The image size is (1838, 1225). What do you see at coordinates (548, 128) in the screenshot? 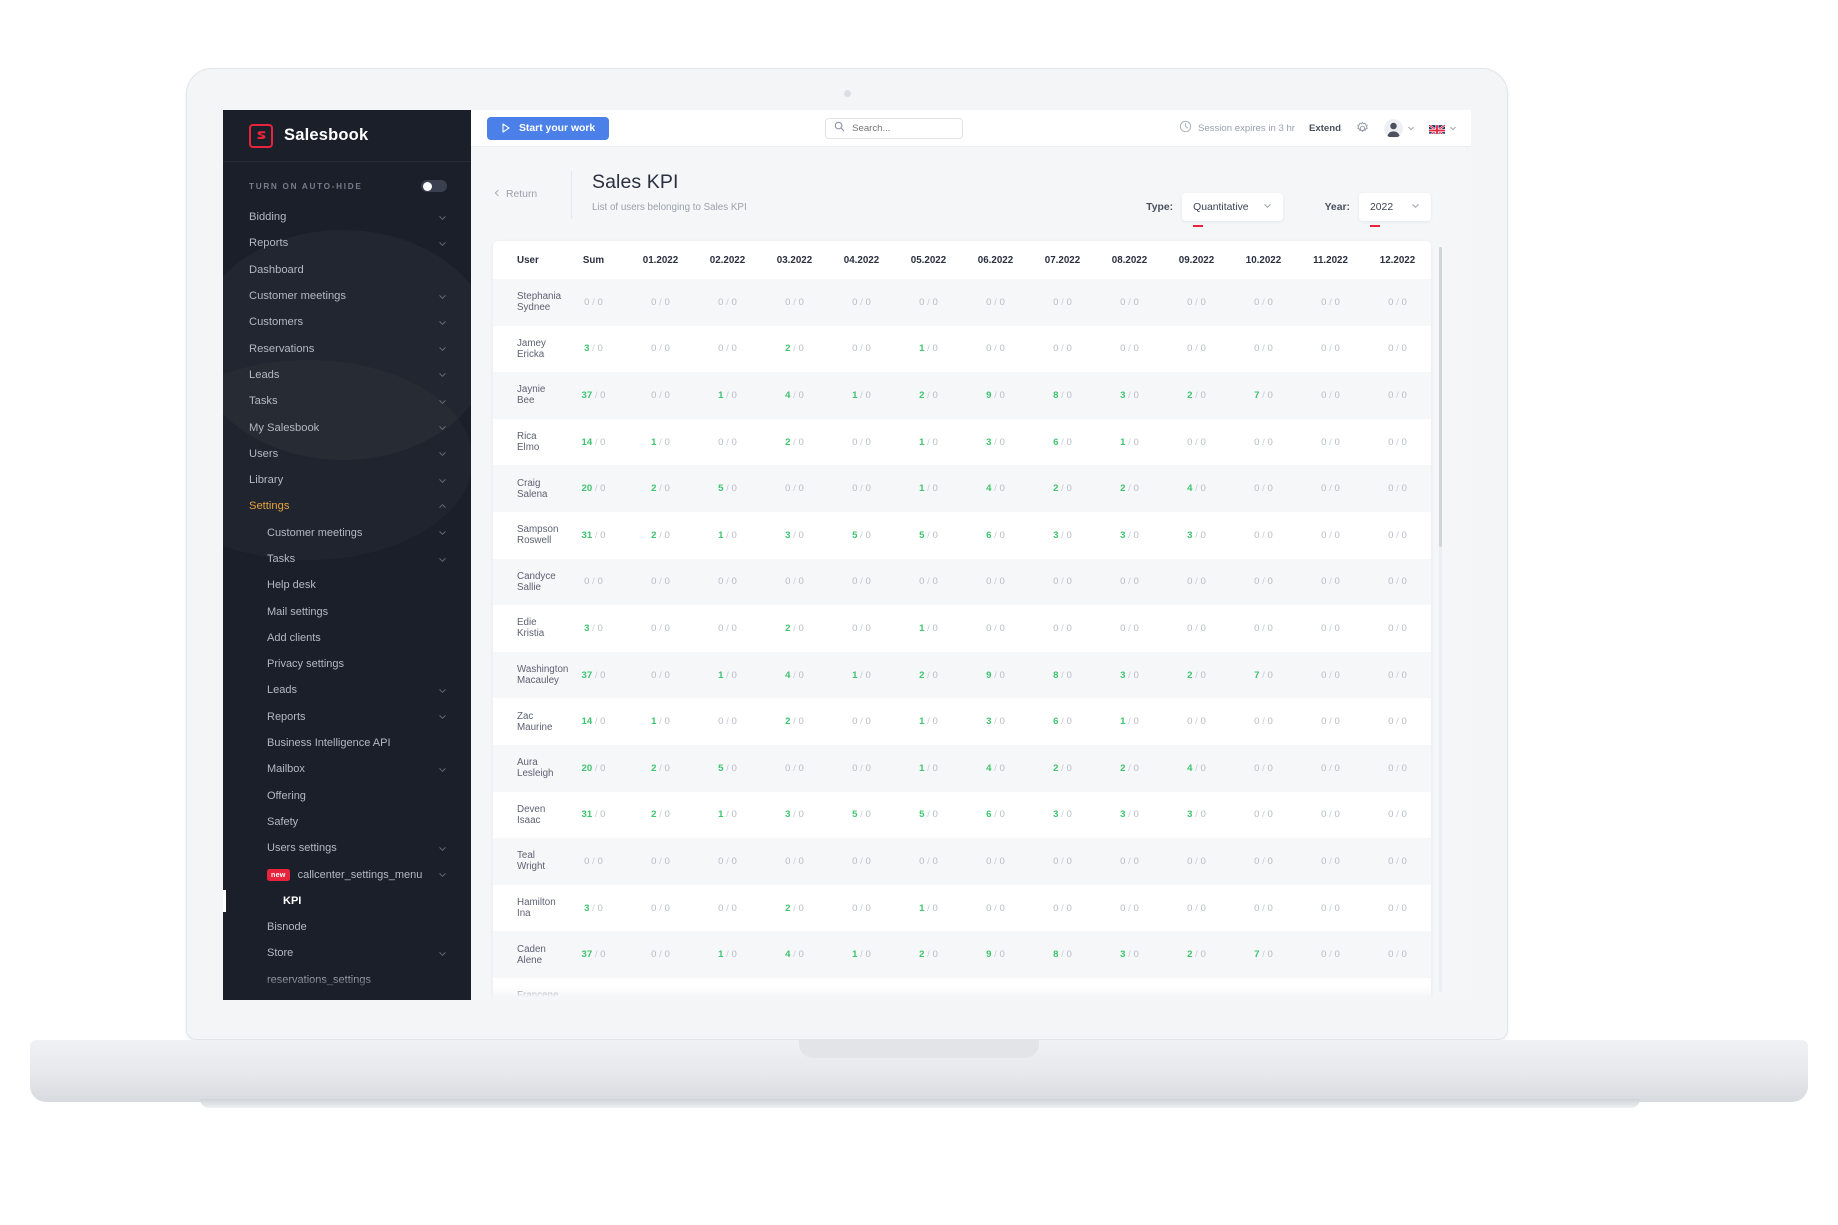
I see `start-your-work-button: Start your work` at bounding box center [548, 128].